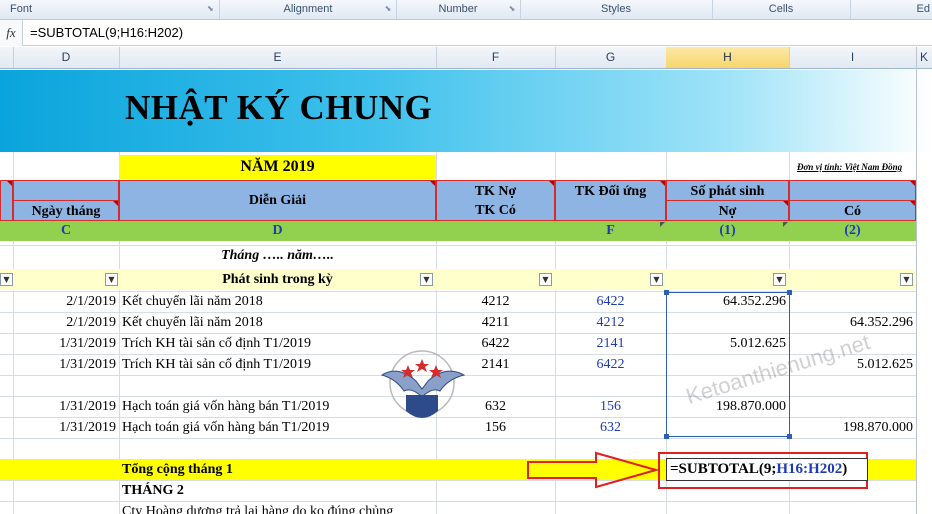 Image resolution: width=932 pixels, height=514 pixels. I want to click on ribbon-group-cells: Cells, so click(781, 9).